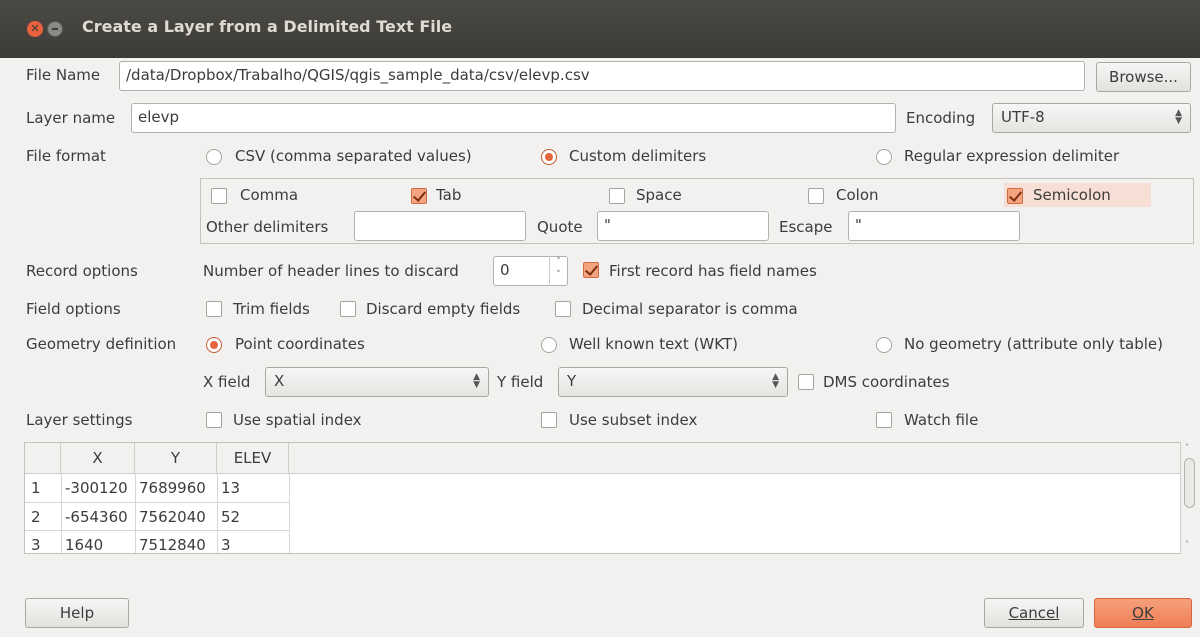  I want to click on record-options-label: Record options, so click(82, 271).